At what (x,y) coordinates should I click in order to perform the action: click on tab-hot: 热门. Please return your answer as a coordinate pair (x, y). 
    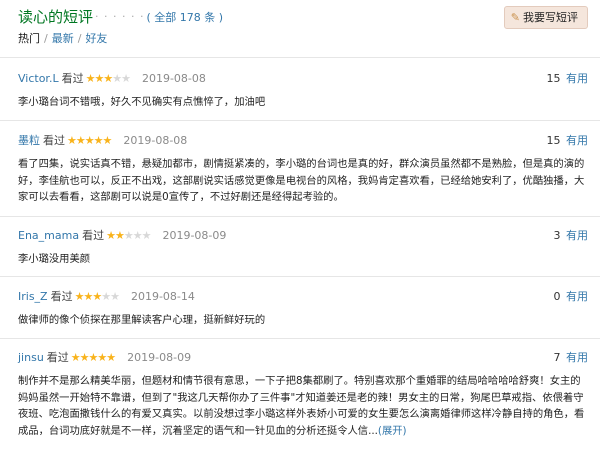
    Looking at the image, I should click on (29, 38).